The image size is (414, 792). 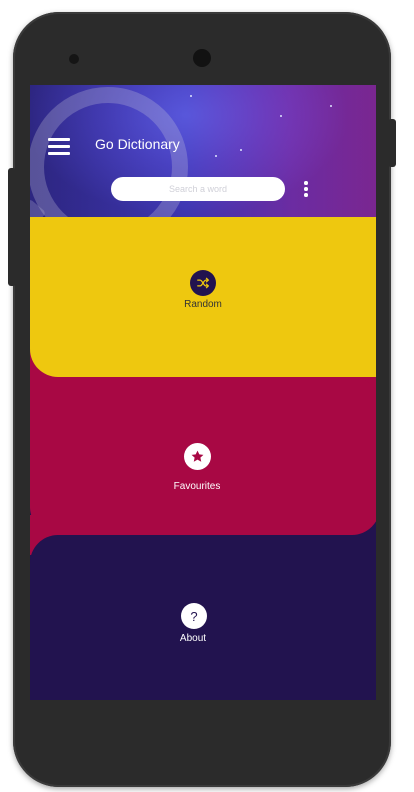 What do you see at coordinates (306, 191) in the screenshot?
I see `more-options-icon` at bounding box center [306, 191].